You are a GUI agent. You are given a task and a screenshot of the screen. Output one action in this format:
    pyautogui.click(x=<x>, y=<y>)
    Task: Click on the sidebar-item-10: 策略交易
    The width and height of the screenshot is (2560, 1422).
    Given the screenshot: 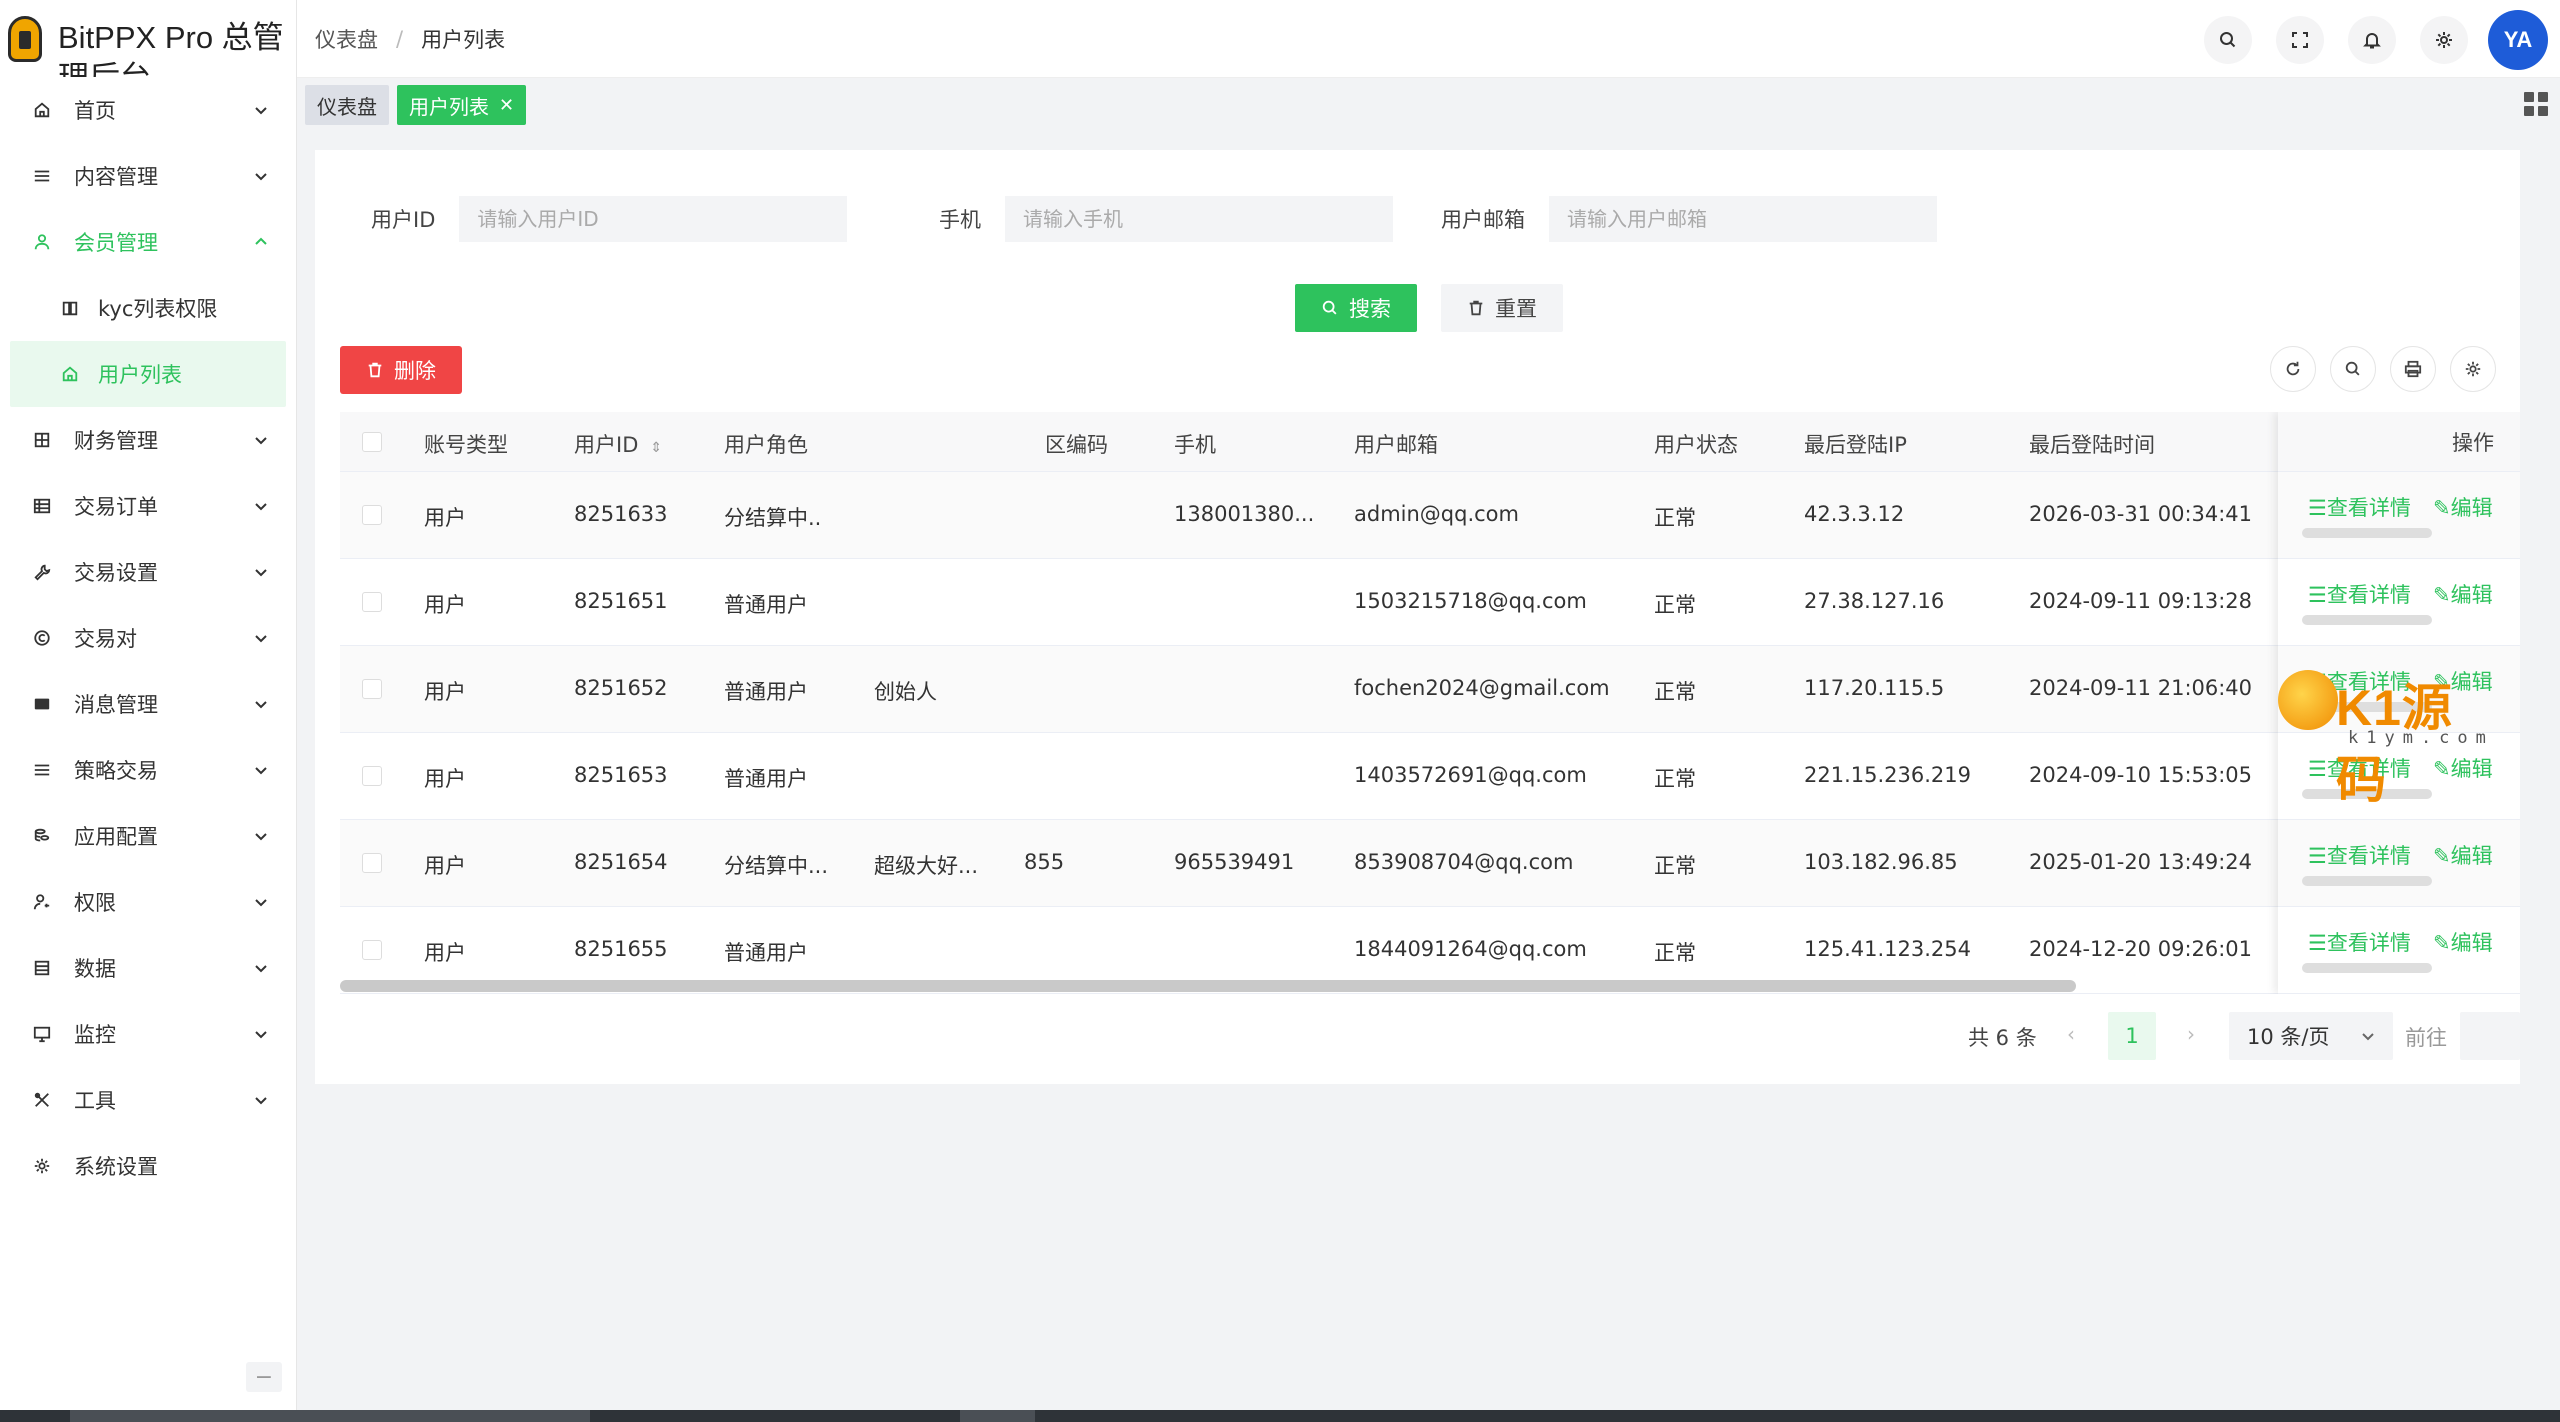 What is the action you would take?
    pyautogui.click(x=148, y=770)
    